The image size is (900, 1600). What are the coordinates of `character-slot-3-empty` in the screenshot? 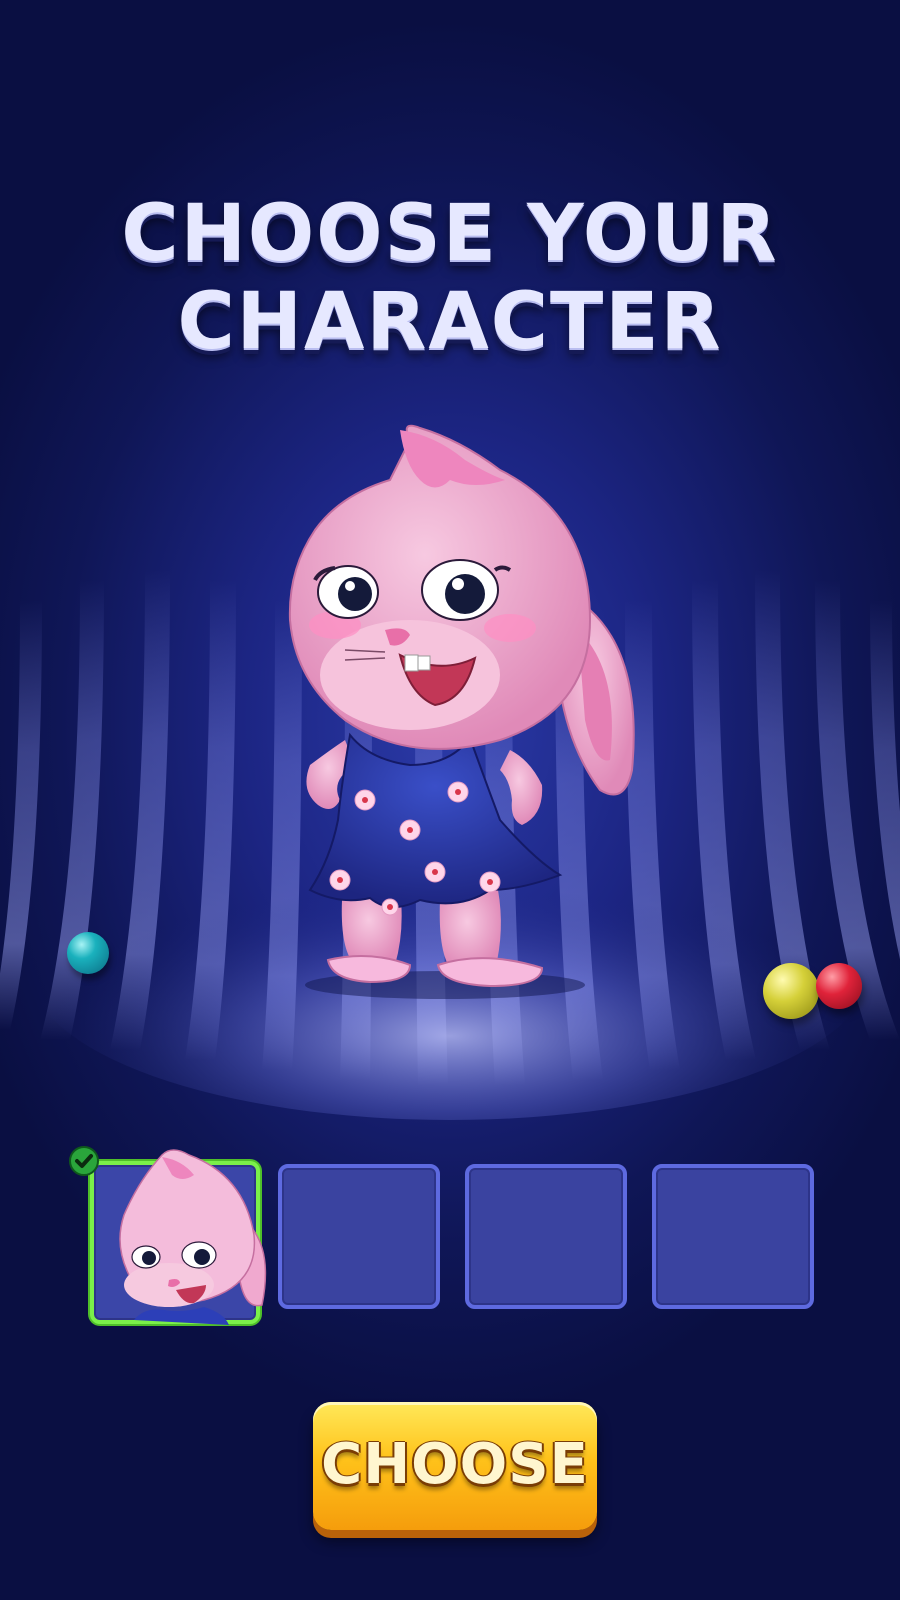 It's located at (546, 1236).